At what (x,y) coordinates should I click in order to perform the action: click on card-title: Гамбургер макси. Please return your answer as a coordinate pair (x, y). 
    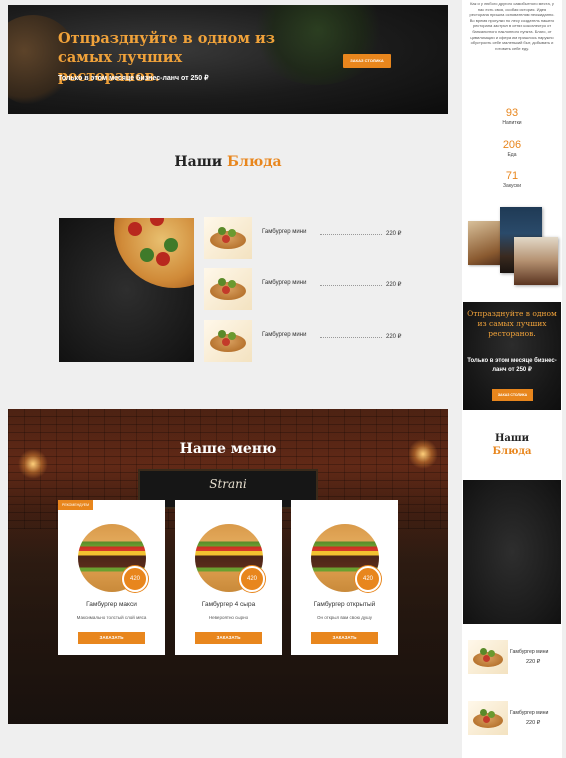
    Looking at the image, I should click on (111, 604).